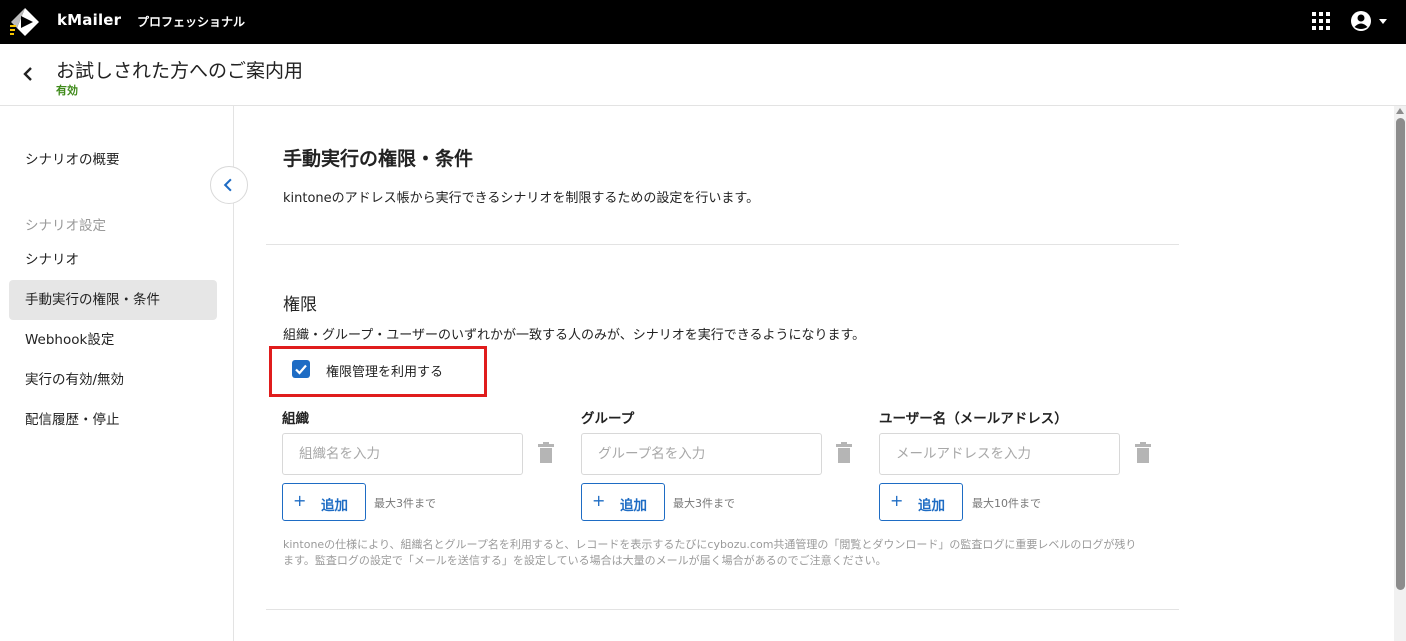 The image size is (1406, 641). Describe the element at coordinates (113, 340) in the screenshot. I see `sidebar-item-webhook: Webhook設定` at that location.